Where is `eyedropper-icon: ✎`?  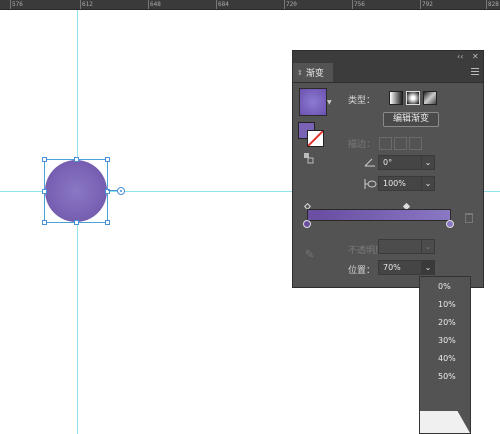 eyedropper-icon: ✎ is located at coordinates (311, 255).